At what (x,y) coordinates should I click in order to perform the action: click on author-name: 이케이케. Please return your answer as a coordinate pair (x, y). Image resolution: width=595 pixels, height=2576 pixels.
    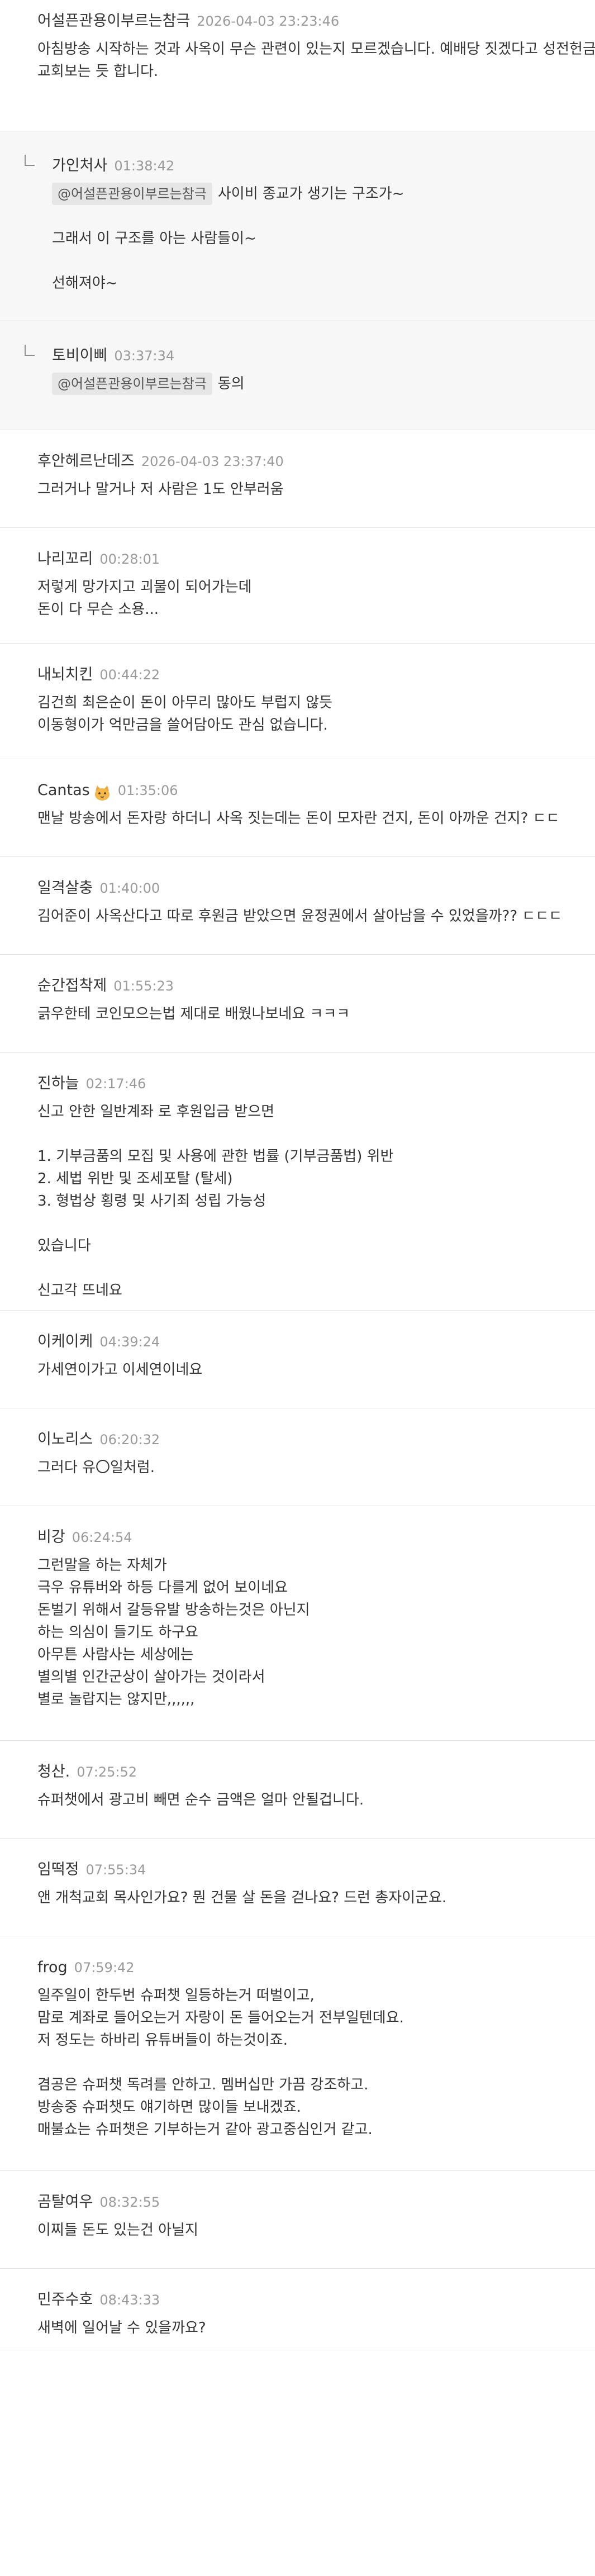
    Looking at the image, I should click on (65, 1341).